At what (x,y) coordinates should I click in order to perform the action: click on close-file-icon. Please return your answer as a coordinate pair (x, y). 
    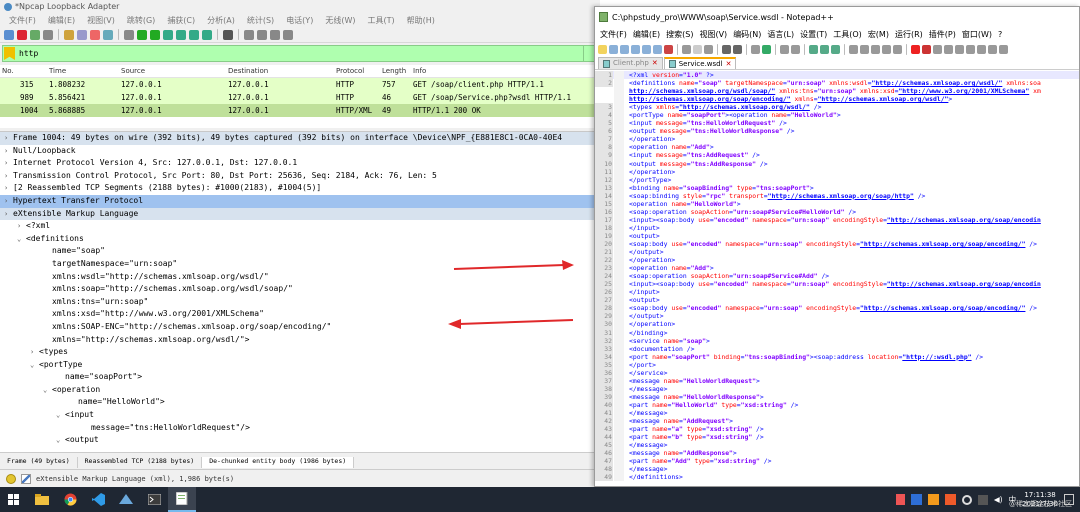
    Looking at the image, I should click on (95, 34).